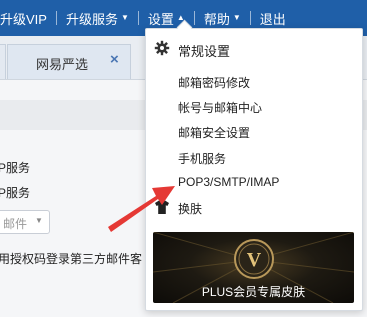  What do you see at coordinates (216, 19) in the screenshot?
I see `nav-help-label: 帮助` at bounding box center [216, 19].